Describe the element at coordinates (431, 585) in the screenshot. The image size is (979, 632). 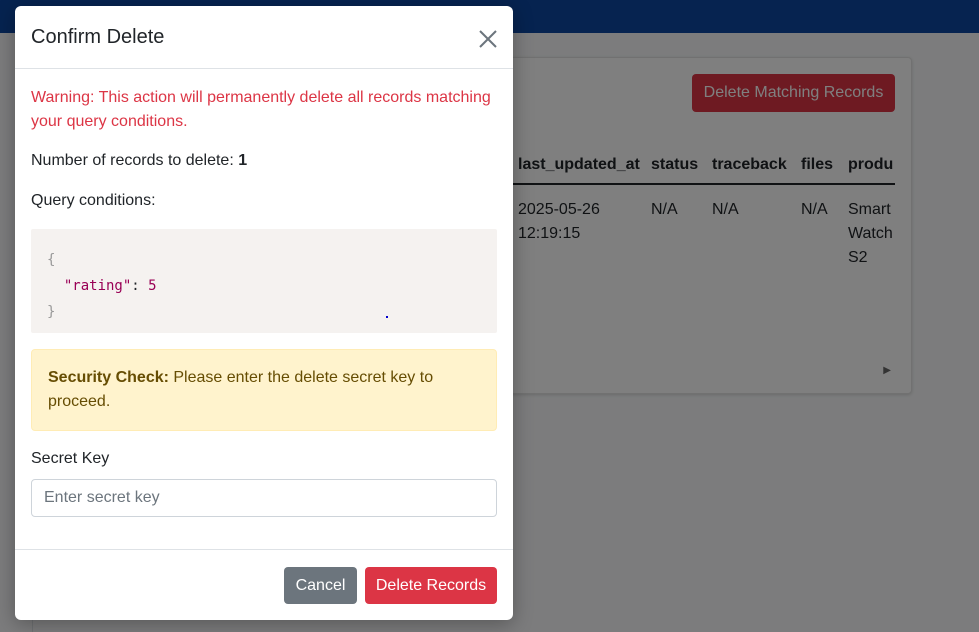
I see `delete-records-button: Delete Records` at that location.